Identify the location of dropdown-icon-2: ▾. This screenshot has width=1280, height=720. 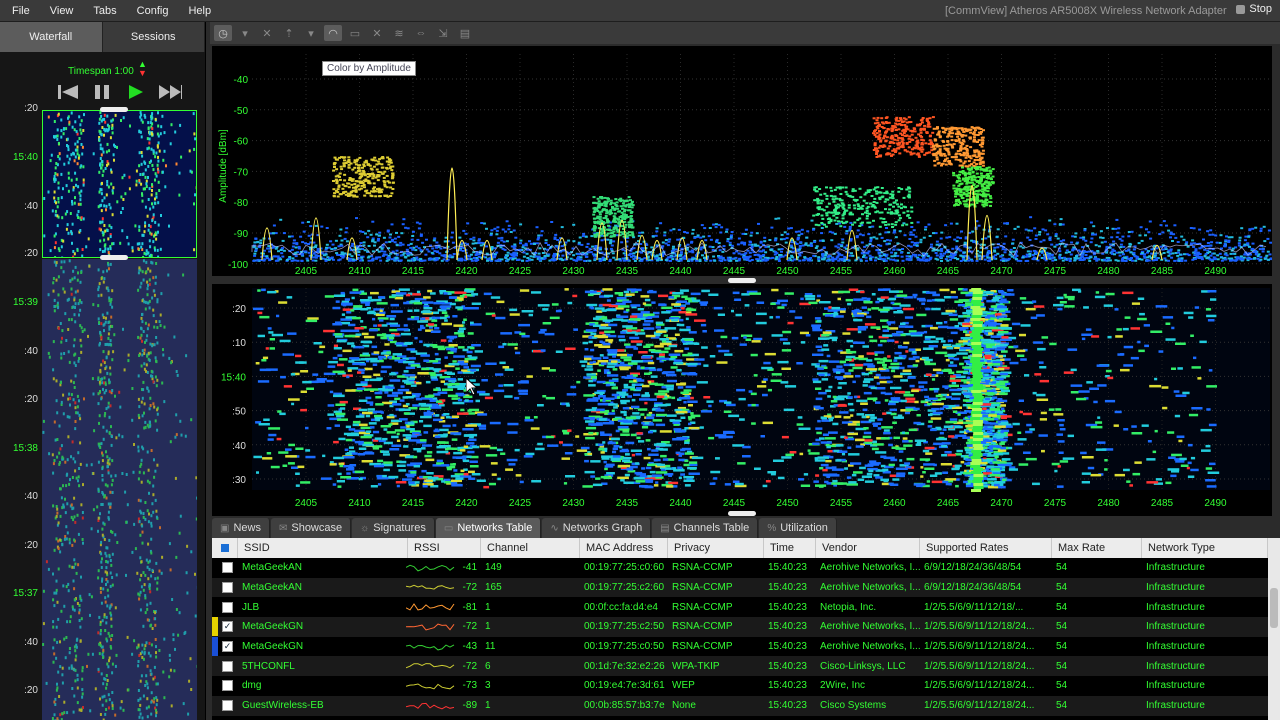
(311, 33).